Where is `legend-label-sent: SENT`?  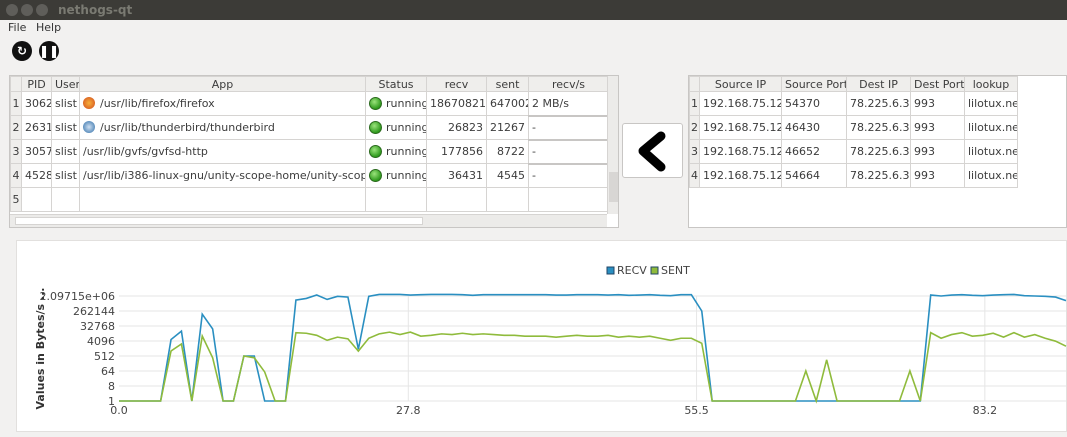 legend-label-sent: SENT is located at coordinates (675, 270).